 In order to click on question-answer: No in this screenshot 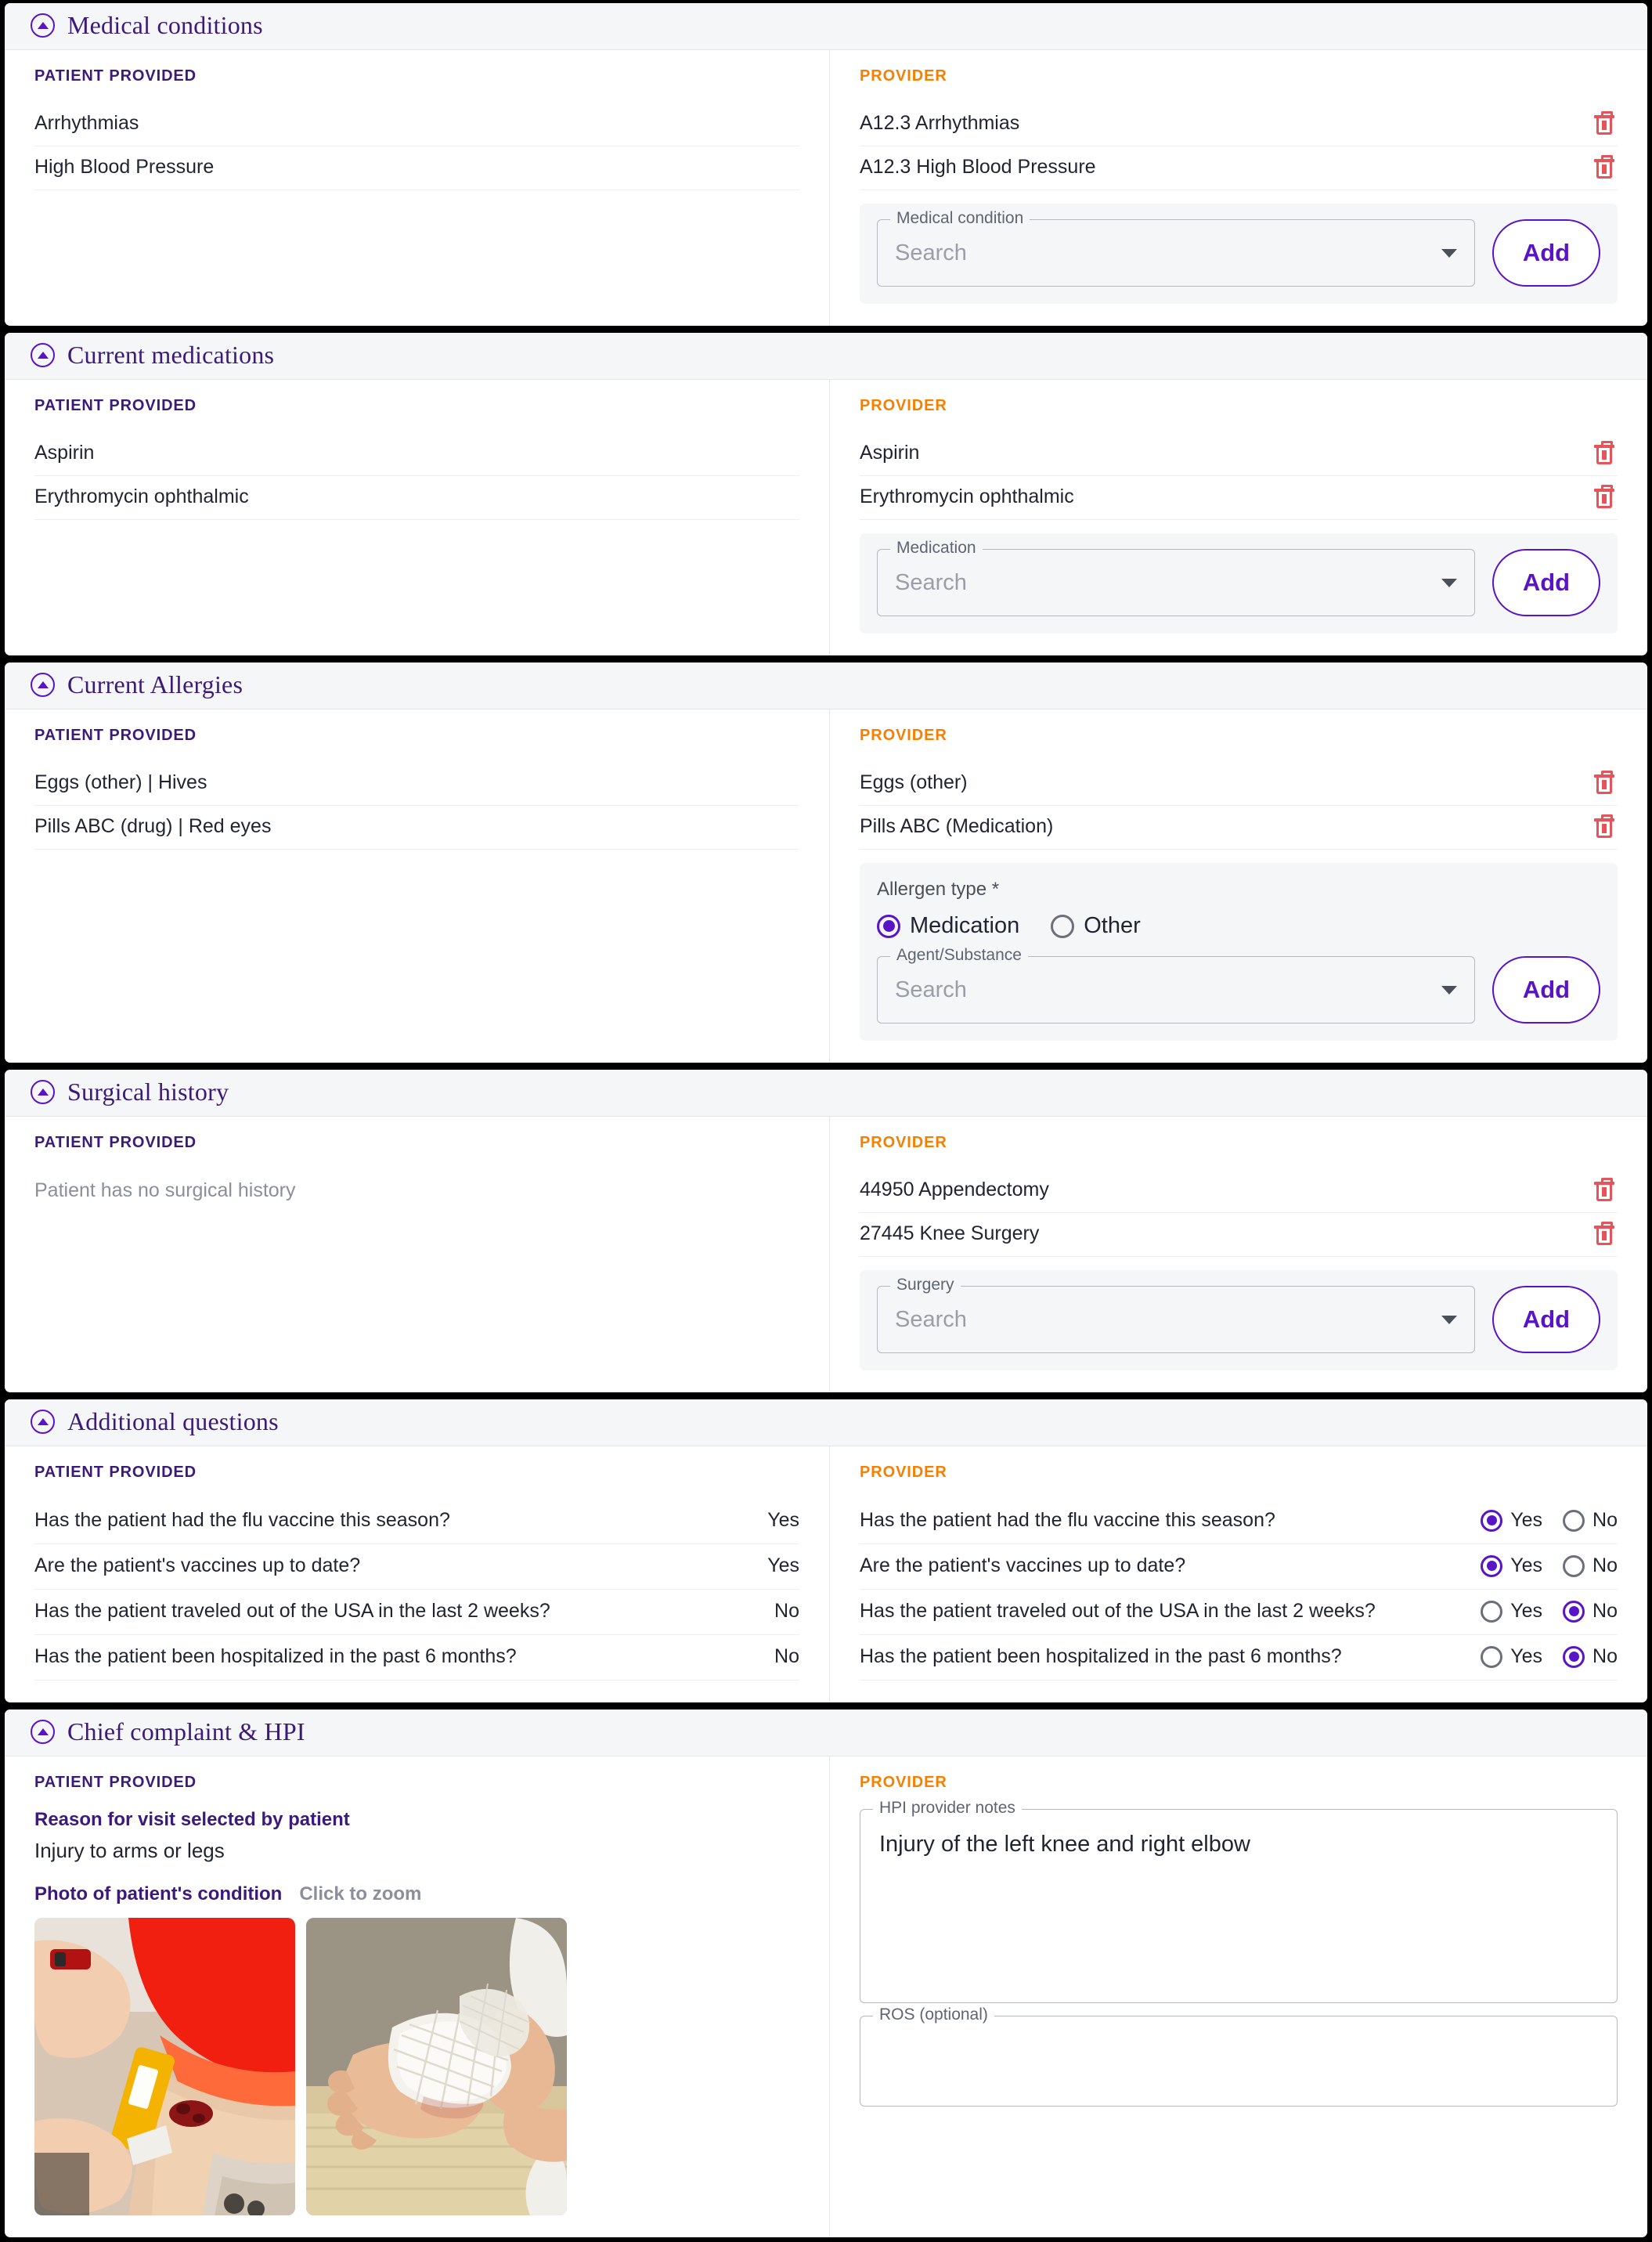, I will do `click(786, 1611)`.